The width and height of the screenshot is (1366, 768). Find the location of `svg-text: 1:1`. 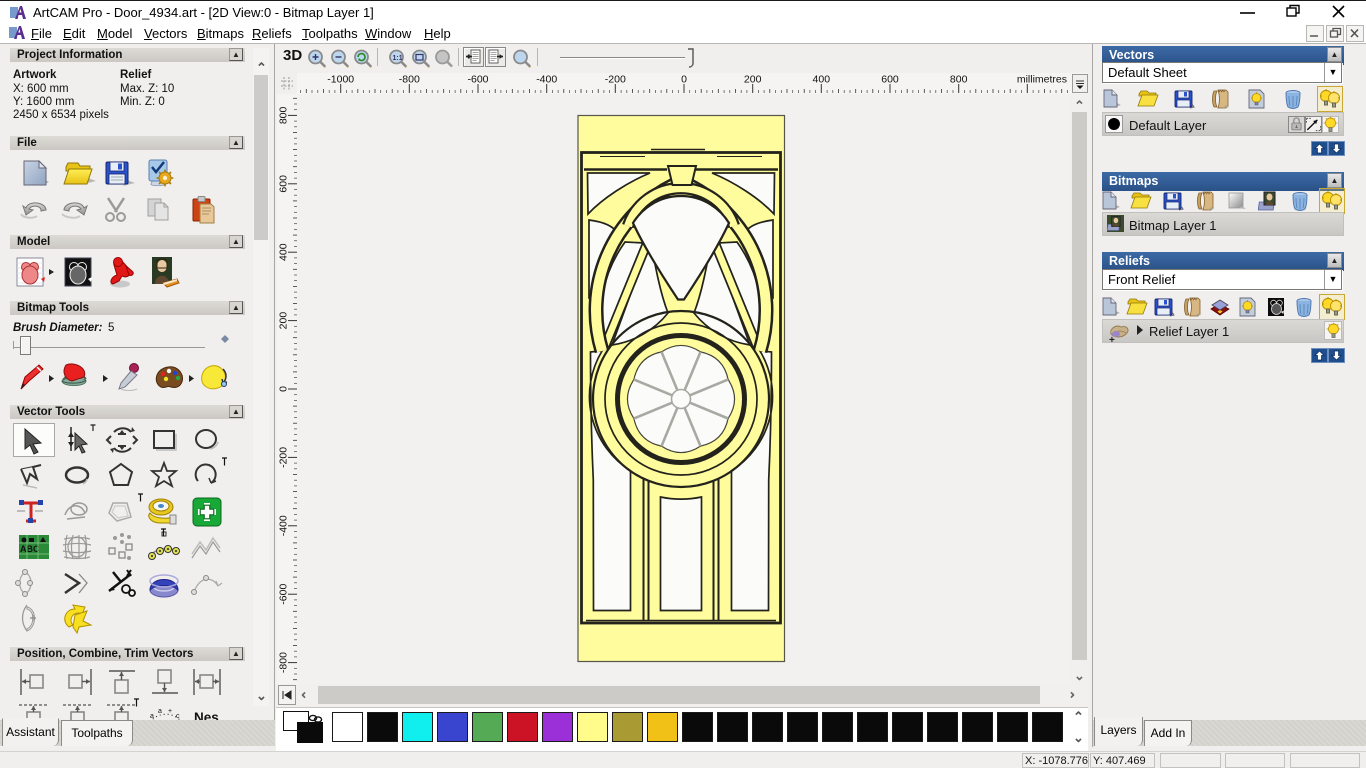

svg-text: 1:1 is located at coordinates (398, 58).